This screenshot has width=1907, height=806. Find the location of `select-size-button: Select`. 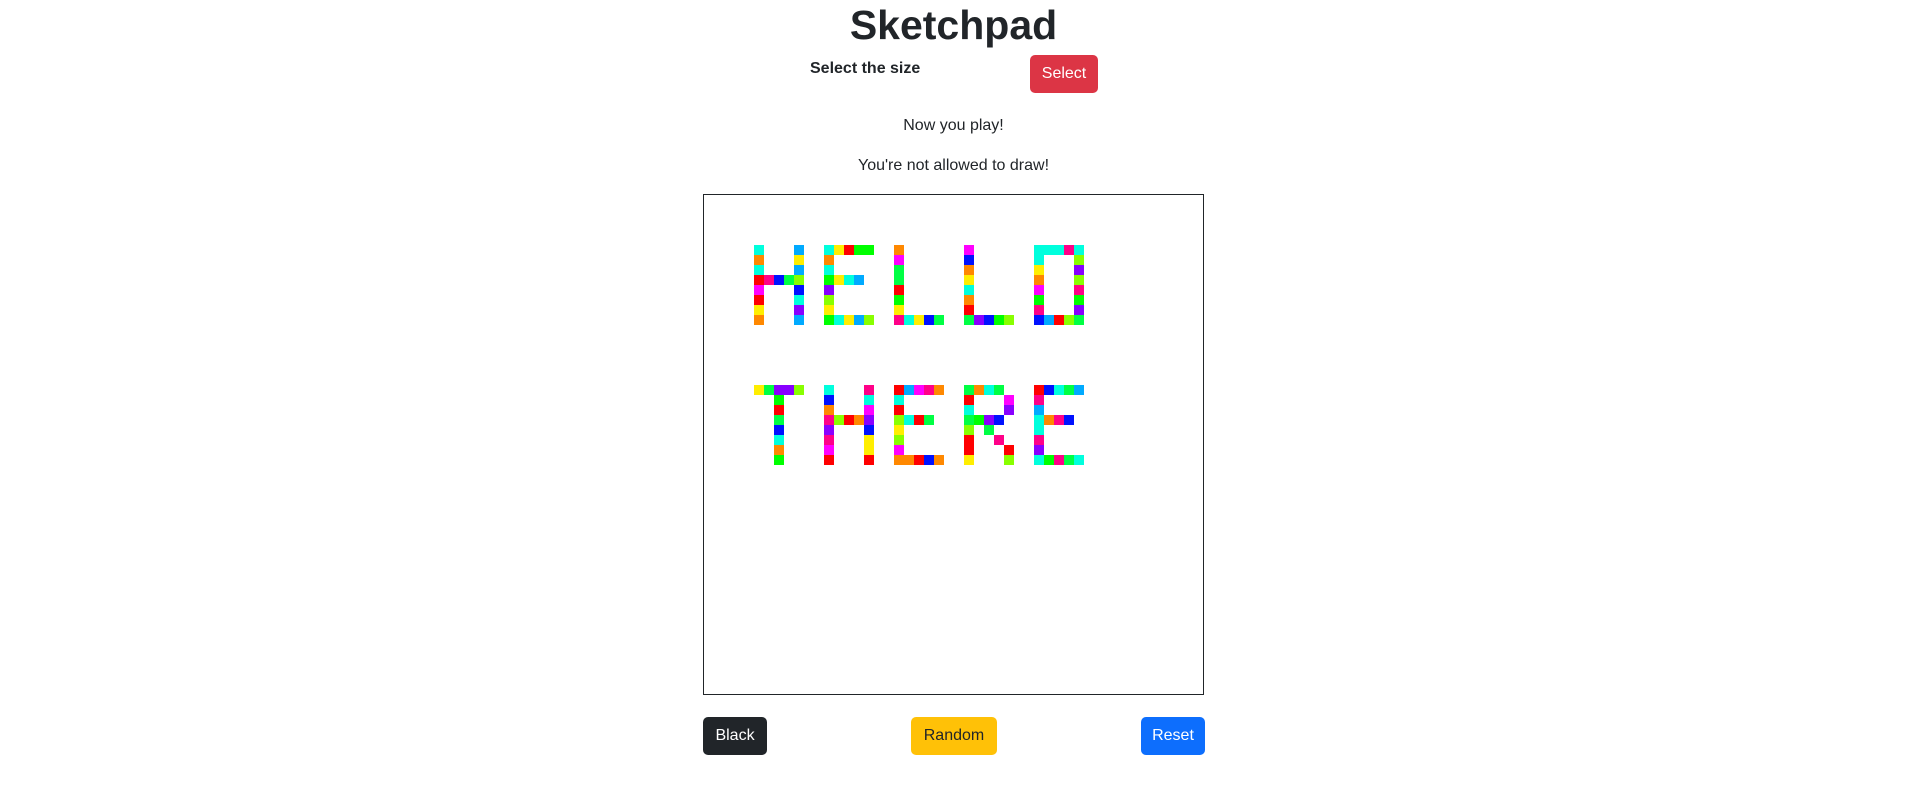

select-size-button: Select is located at coordinates (1064, 74).